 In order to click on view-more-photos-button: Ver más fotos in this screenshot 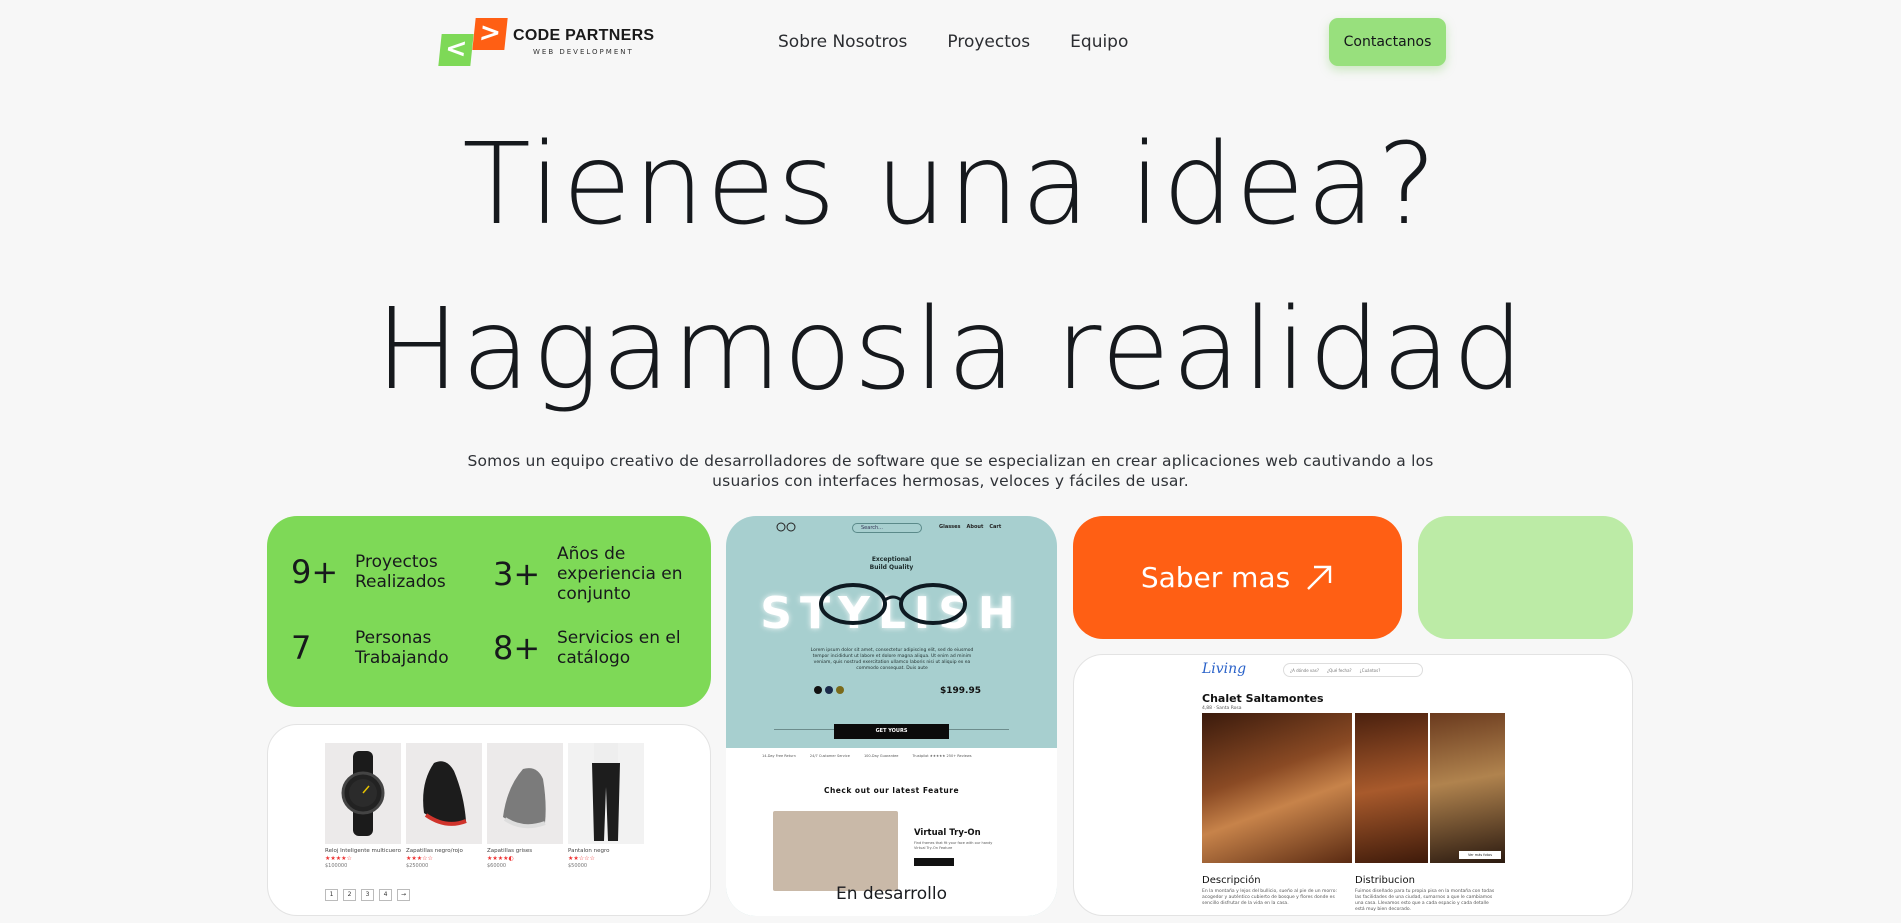, I will do `click(1480, 855)`.